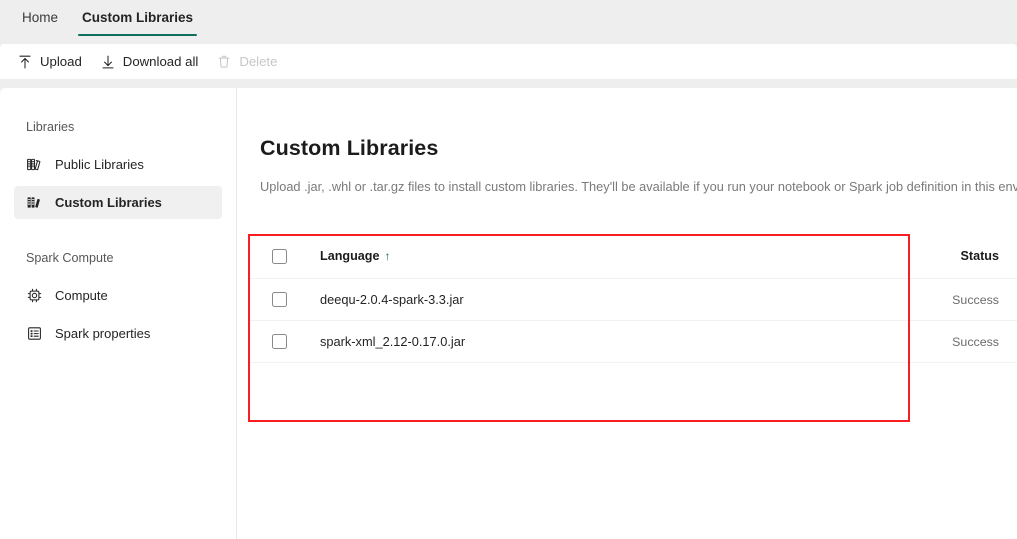  Describe the element at coordinates (108, 62) in the screenshot. I see `download-arrow-icon` at that location.